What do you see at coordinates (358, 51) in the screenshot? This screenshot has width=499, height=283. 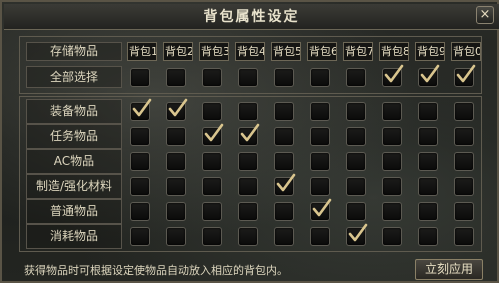 I see `bag-header-7: 背包7` at bounding box center [358, 51].